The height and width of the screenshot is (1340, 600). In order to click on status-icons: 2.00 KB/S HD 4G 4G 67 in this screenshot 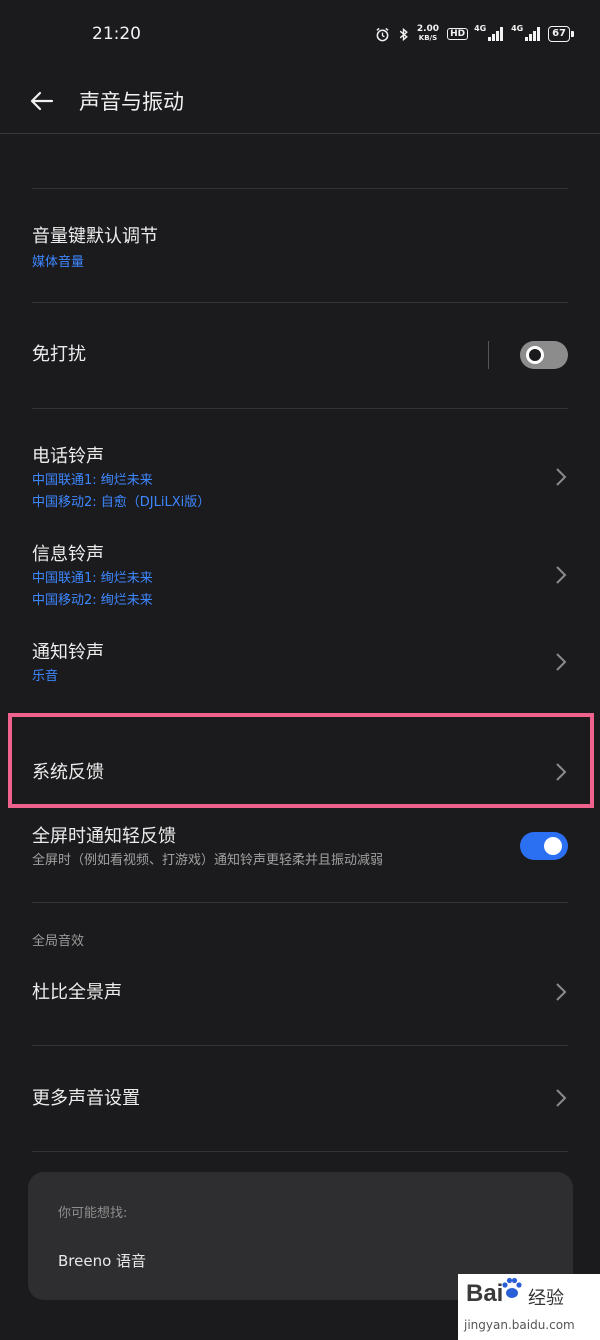, I will do `click(474, 33)`.